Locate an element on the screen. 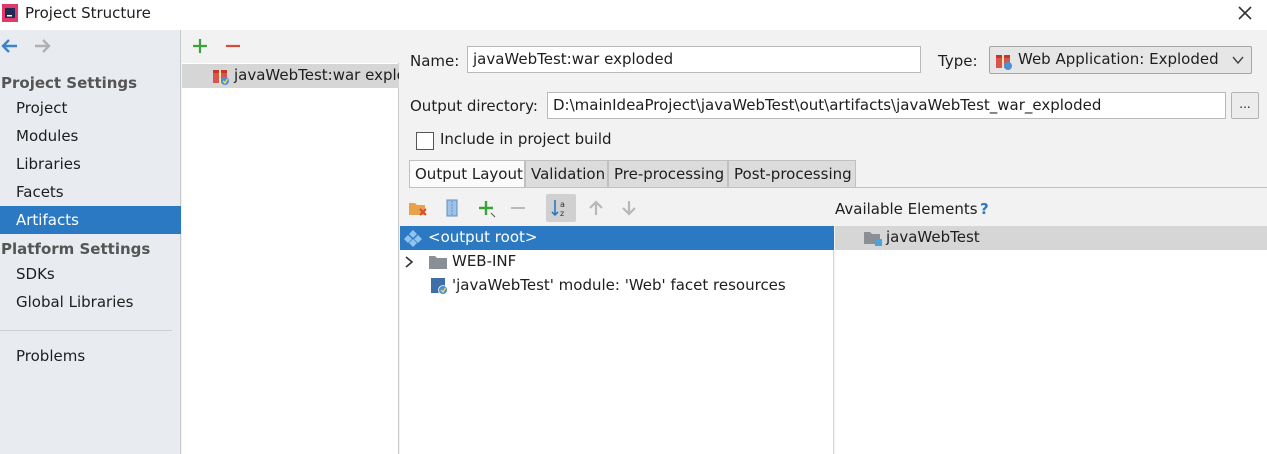 Image resolution: width=1267 pixels, height=454 pixels. tab-post-processing: Post-processing is located at coordinates (792, 173).